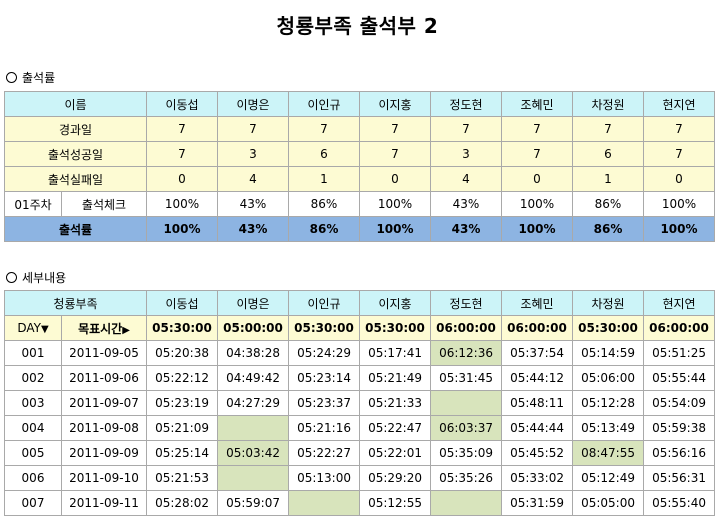 This screenshot has width=715, height=516. I want to click on time-cell: 05:24:29, so click(324, 353).